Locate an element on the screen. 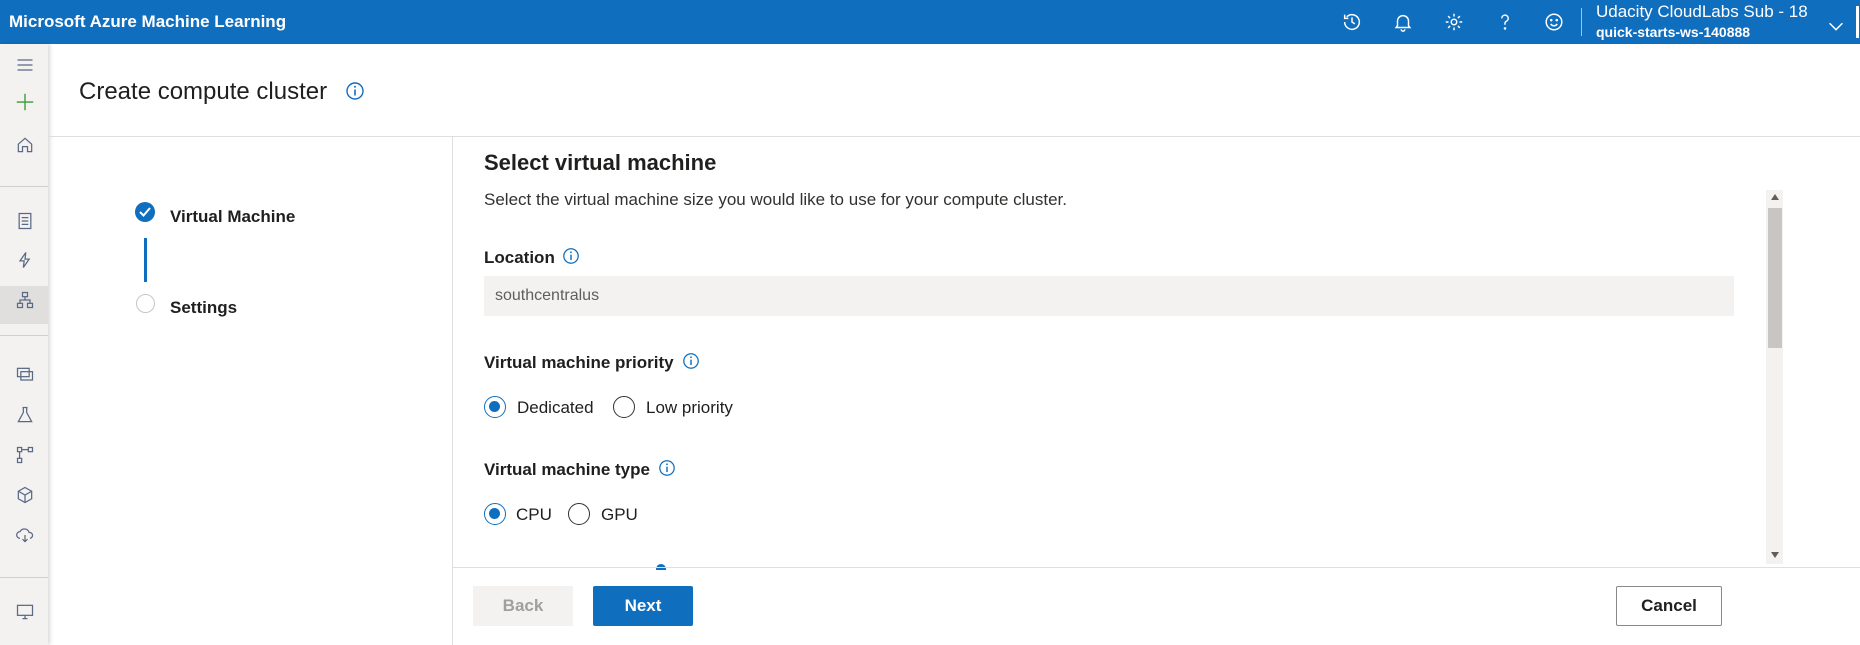  endpoints-icon is located at coordinates (25, 535).